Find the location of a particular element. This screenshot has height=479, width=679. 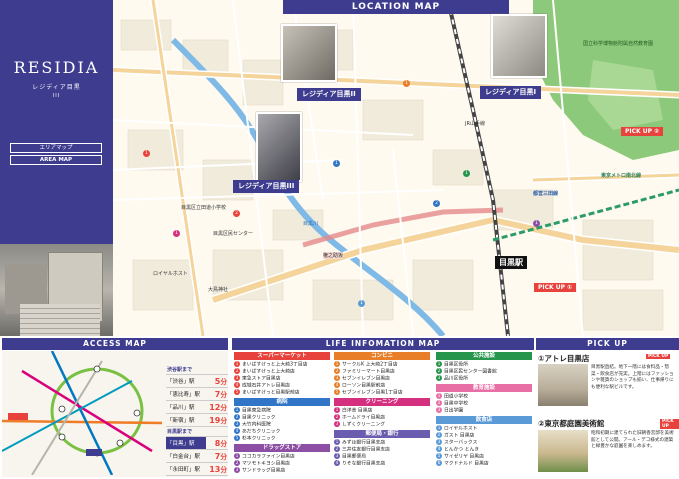

access-station: 「永田町」駅 is located at coordinates (186, 469).